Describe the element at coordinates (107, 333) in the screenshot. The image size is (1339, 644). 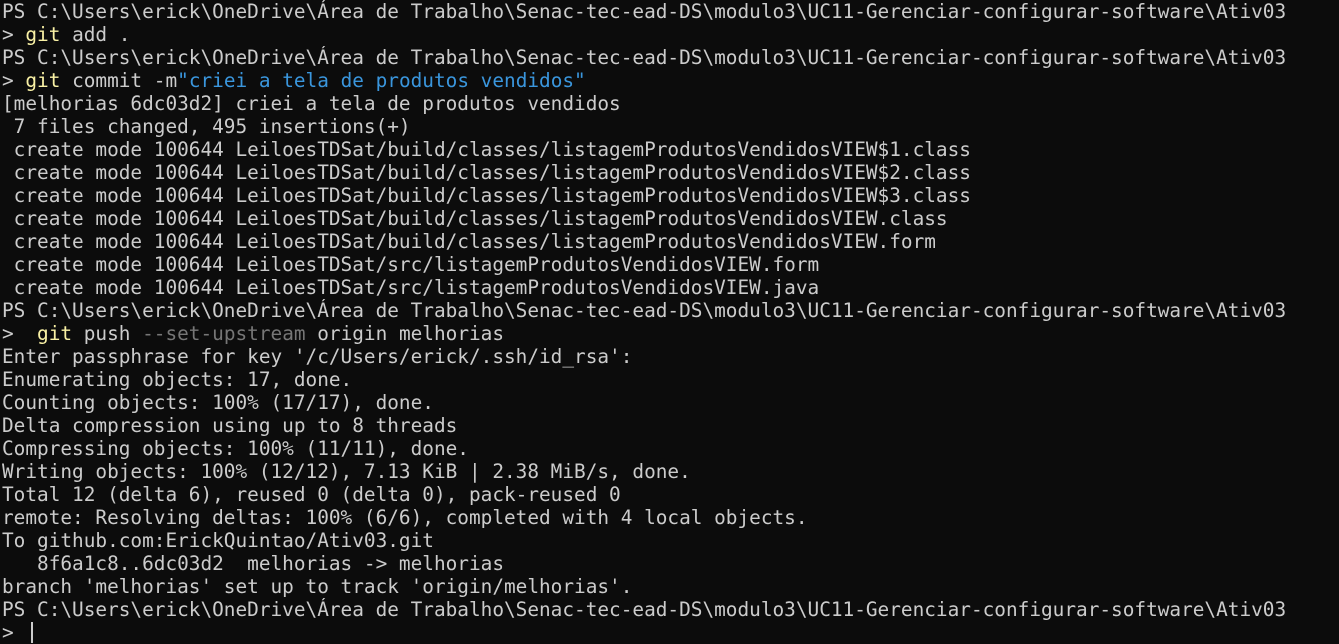
I see `command-args: push` at that location.